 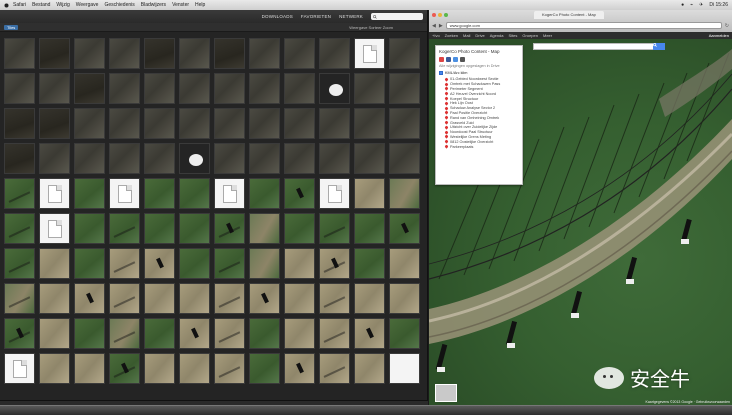 I want to click on map-type-toggle, so click(x=446, y=393).